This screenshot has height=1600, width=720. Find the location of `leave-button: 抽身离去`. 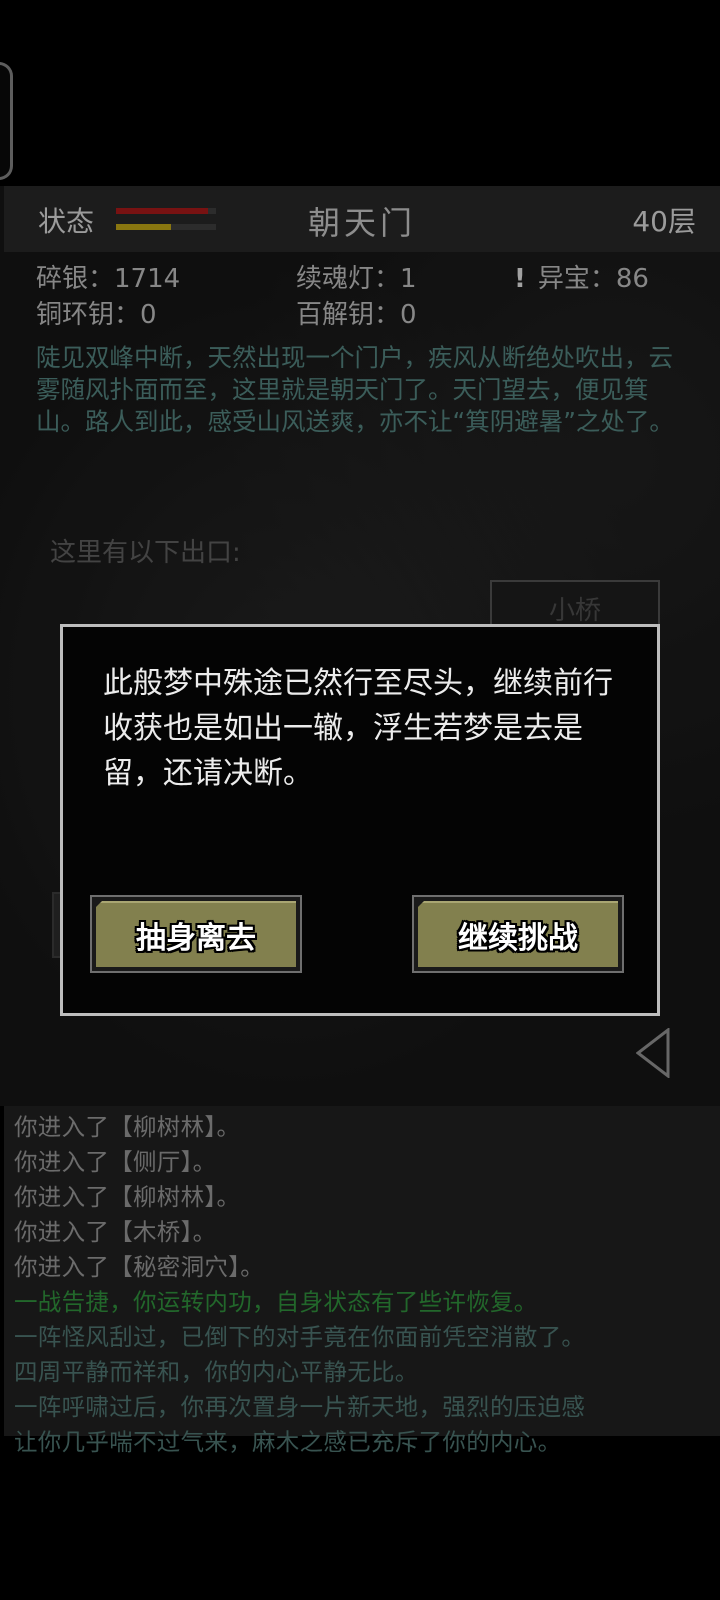

leave-button: 抽身离去 is located at coordinates (196, 934).